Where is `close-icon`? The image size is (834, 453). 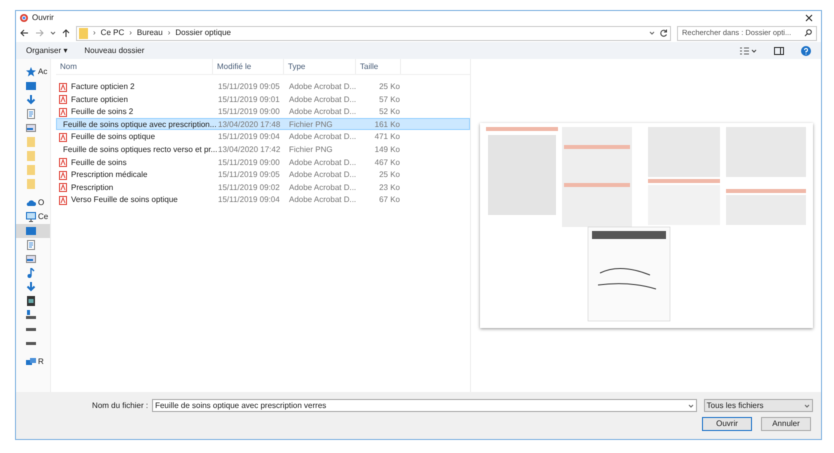
close-icon is located at coordinates (809, 18).